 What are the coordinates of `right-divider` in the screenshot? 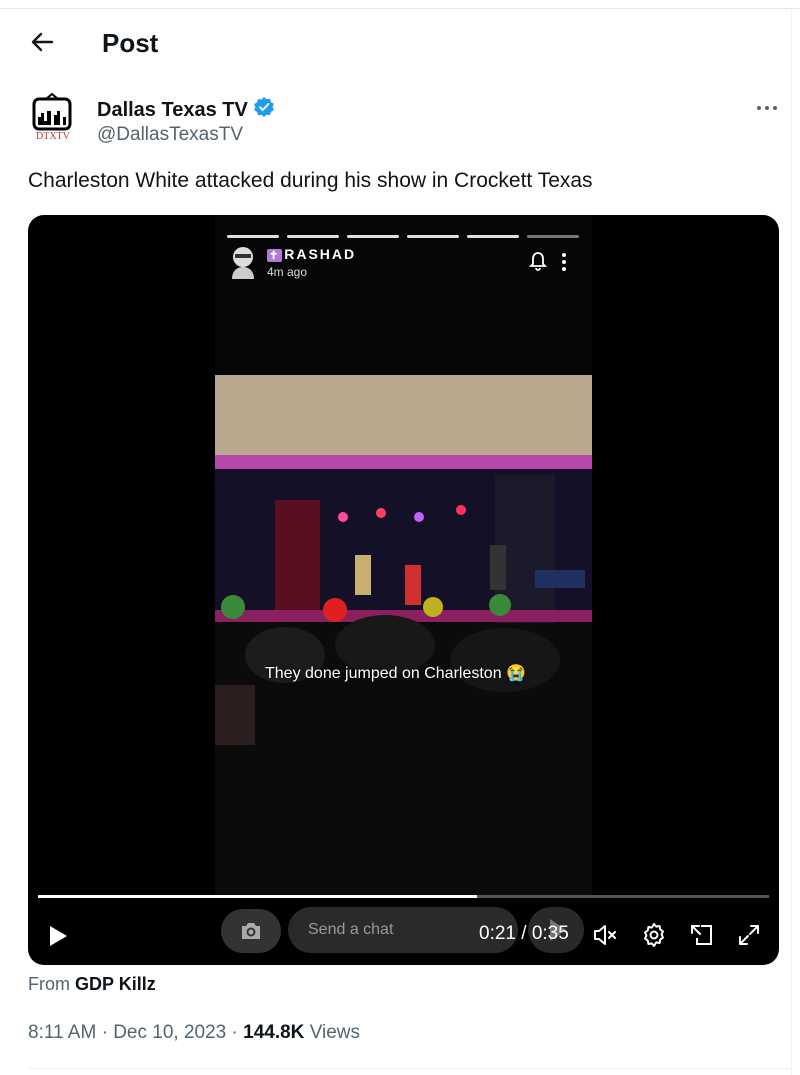 It's located at (791, 541).